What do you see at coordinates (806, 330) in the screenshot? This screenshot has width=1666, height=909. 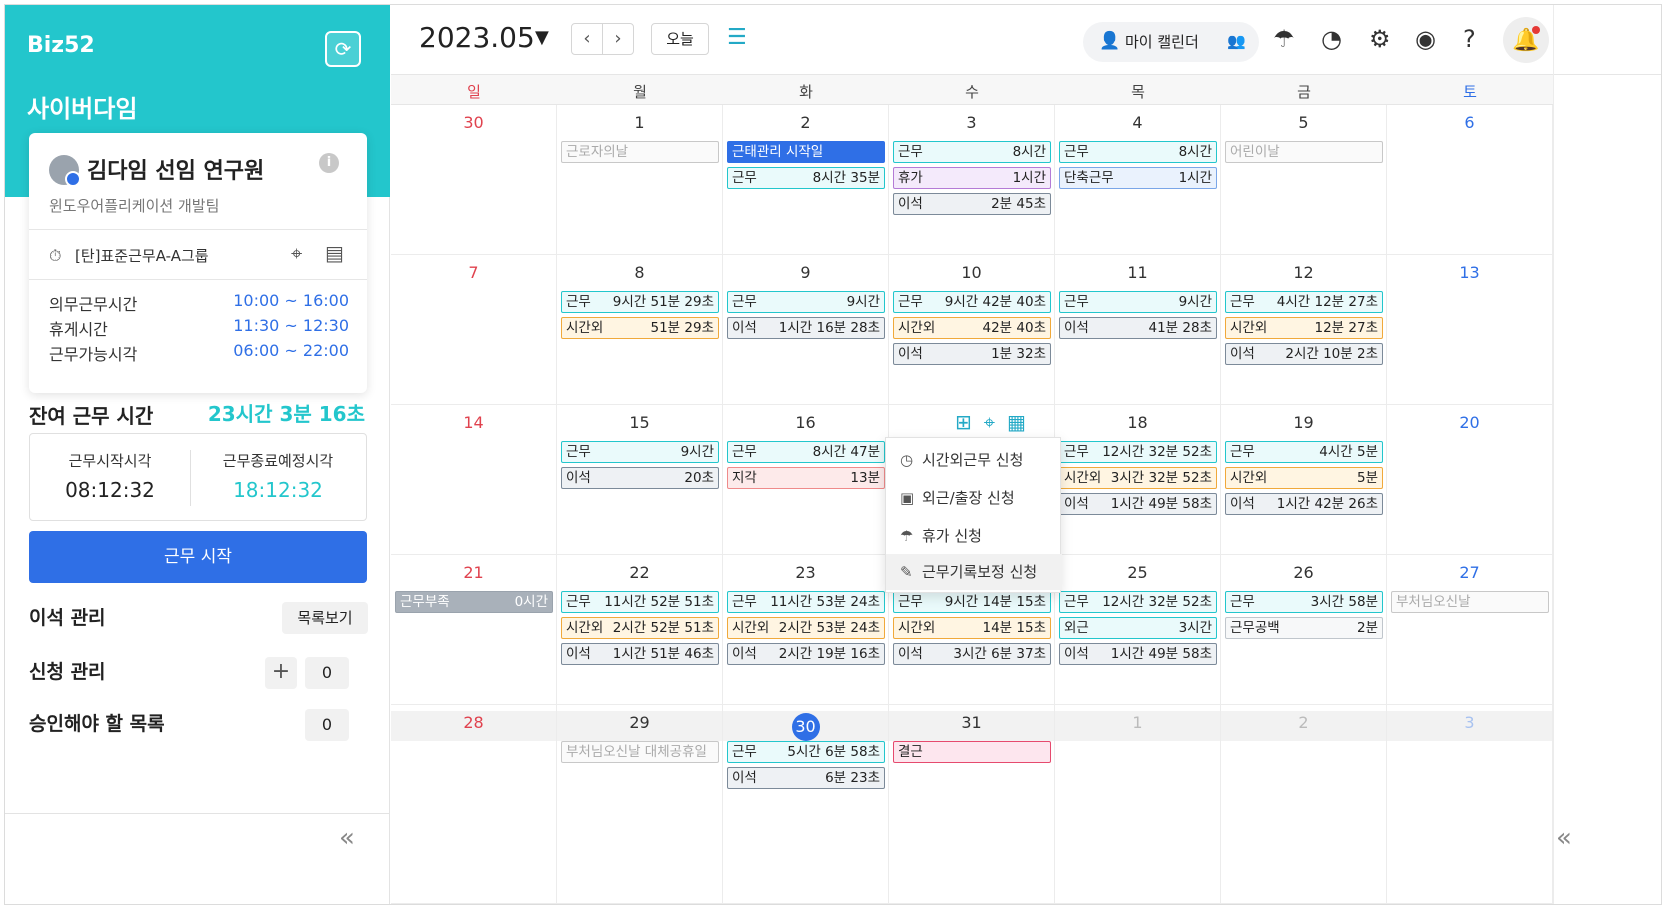 I see `calendar-day-cell: 9 근무 9시간 이석 1시간 16분 28초` at bounding box center [806, 330].